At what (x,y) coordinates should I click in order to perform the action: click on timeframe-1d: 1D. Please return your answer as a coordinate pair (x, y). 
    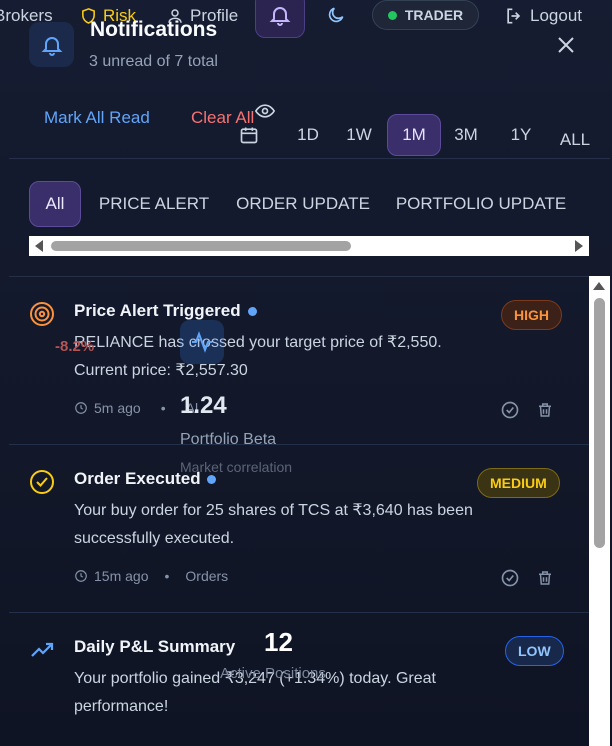
    Looking at the image, I should click on (308, 135).